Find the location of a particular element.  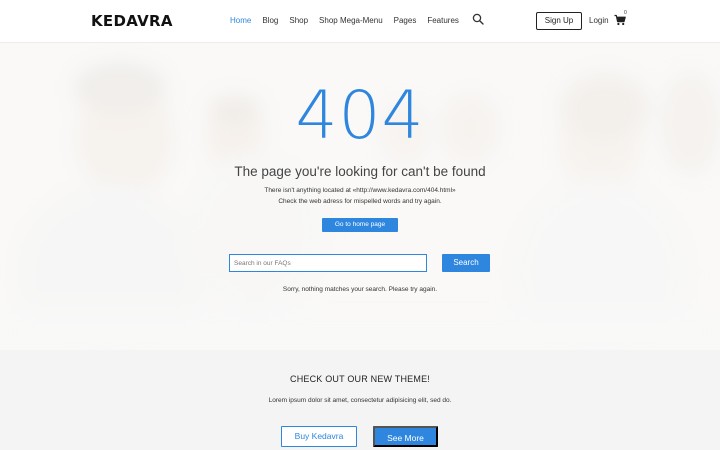

go-home-button: Go to home page is located at coordinates (360, 225).